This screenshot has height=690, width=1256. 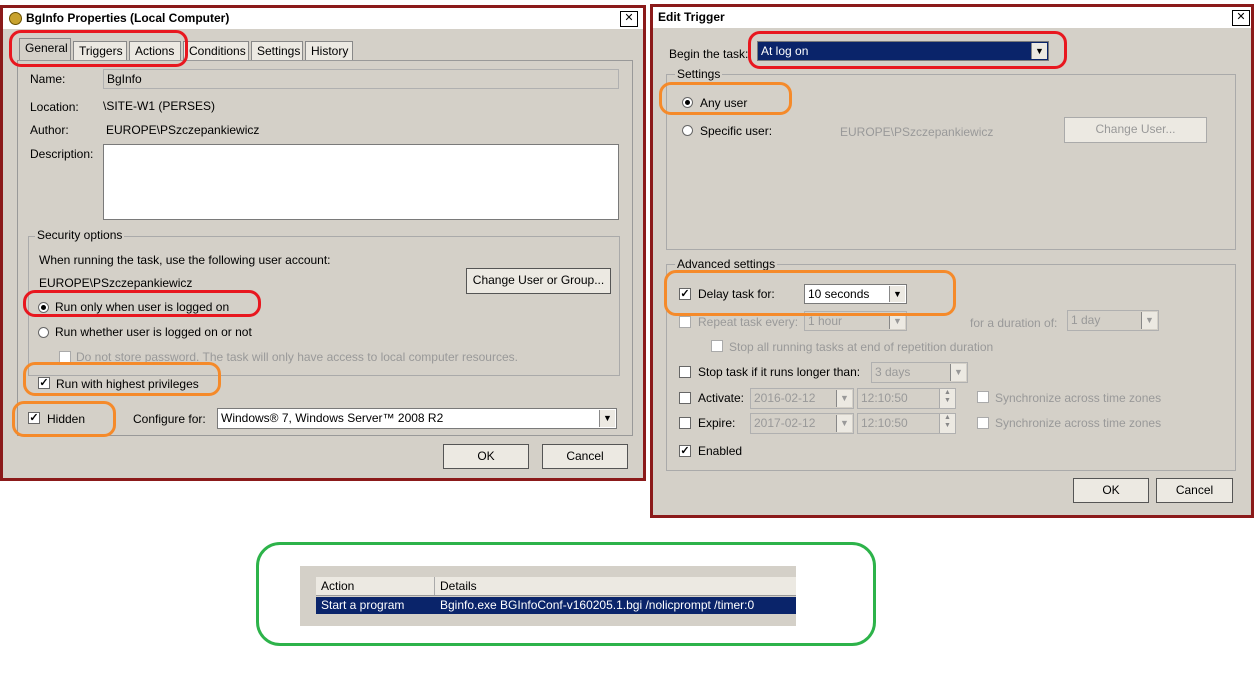 What do you see at coordinates (277, 51) in the screenshot?
I see `tab-settings: Settings` at bounding box center [277, 51].